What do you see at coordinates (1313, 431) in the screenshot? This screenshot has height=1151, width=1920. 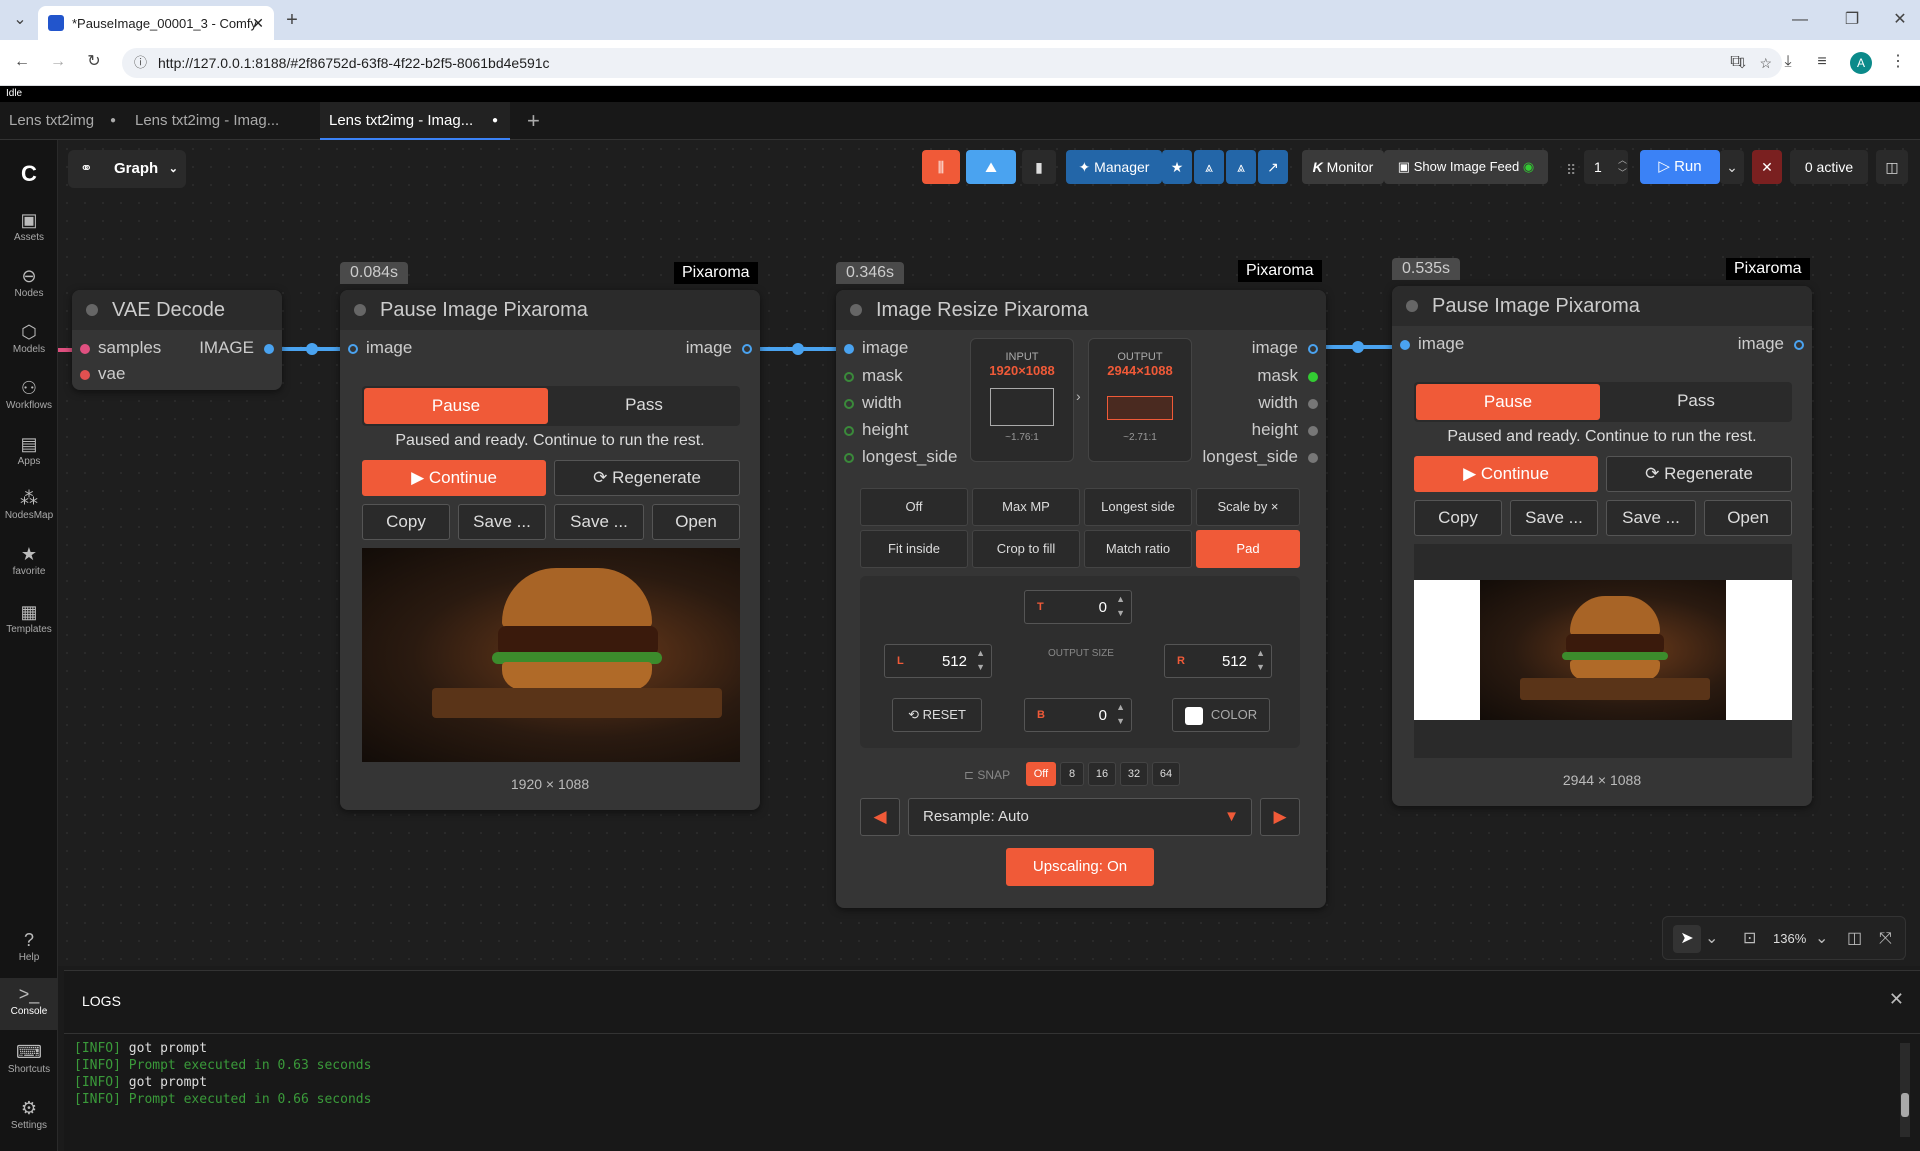 I see `output-pin-height` at bounding box center [1313, 431].